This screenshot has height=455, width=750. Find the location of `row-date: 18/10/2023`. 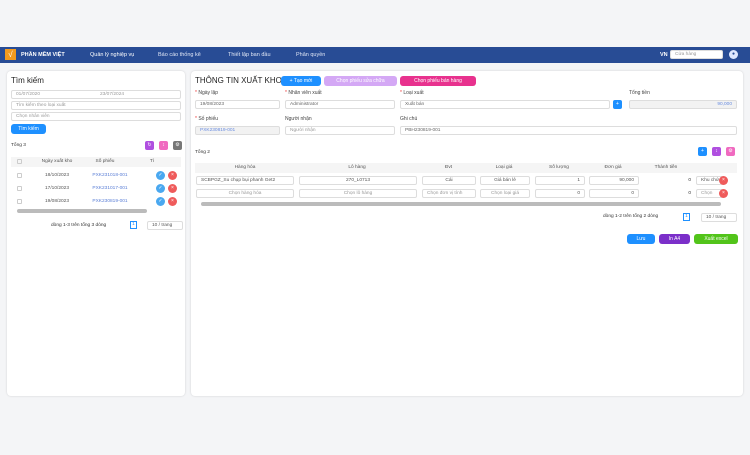

row-date: 18/10/2023 is located at coordinates (56, 175).